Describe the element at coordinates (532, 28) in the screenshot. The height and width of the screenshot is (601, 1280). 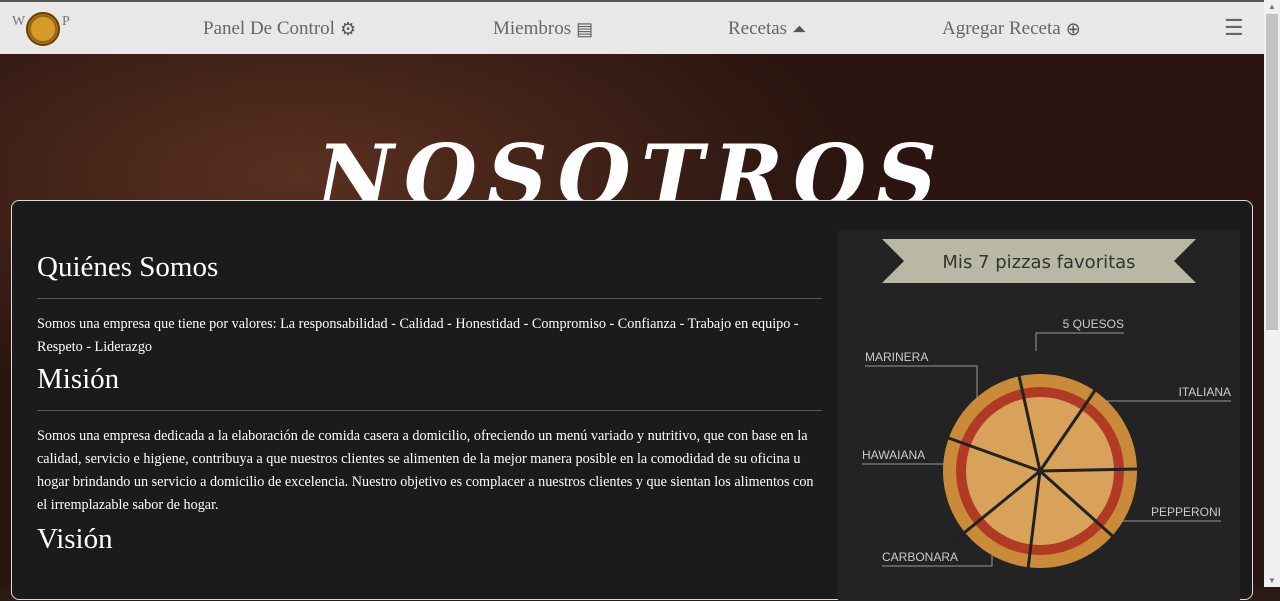
I see `nav-label: Miembros` at that location.